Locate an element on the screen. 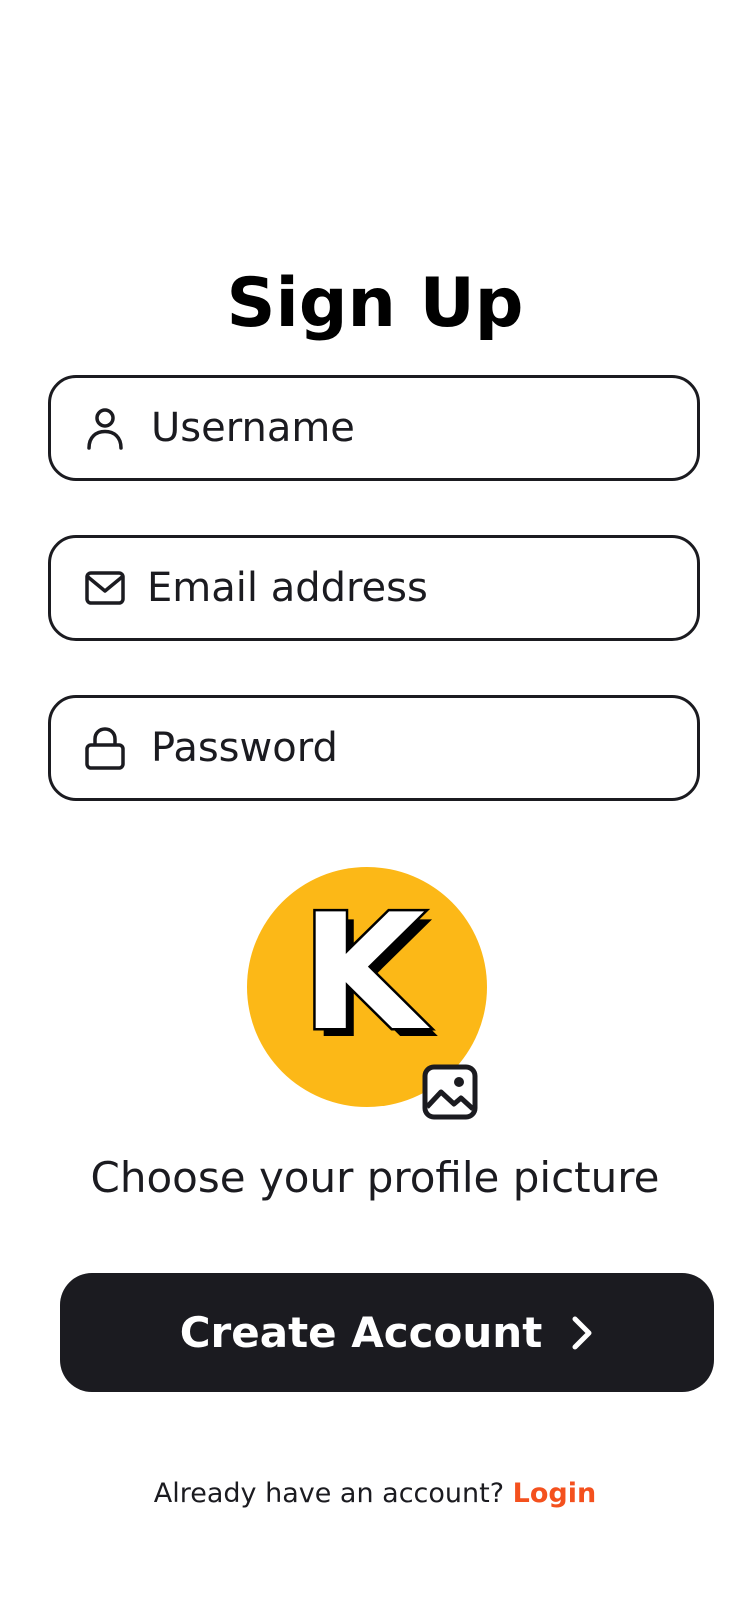 The width and height of the screenshot is (750, 1624). email-field is located at coordinates (374, 588).